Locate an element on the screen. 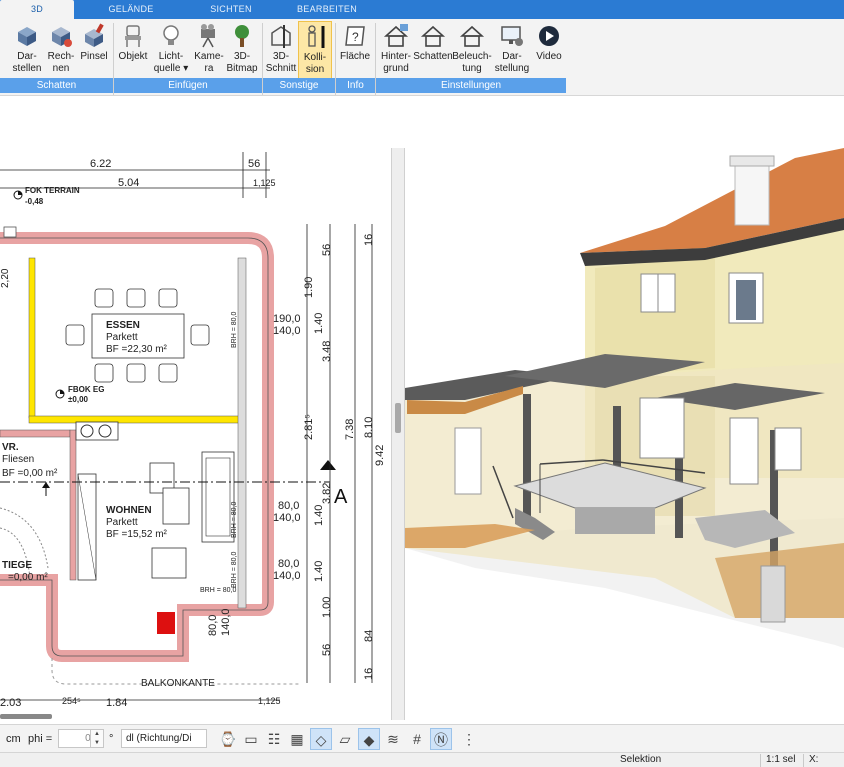  monitor-settings-icon is located at coordinates (512, 36).